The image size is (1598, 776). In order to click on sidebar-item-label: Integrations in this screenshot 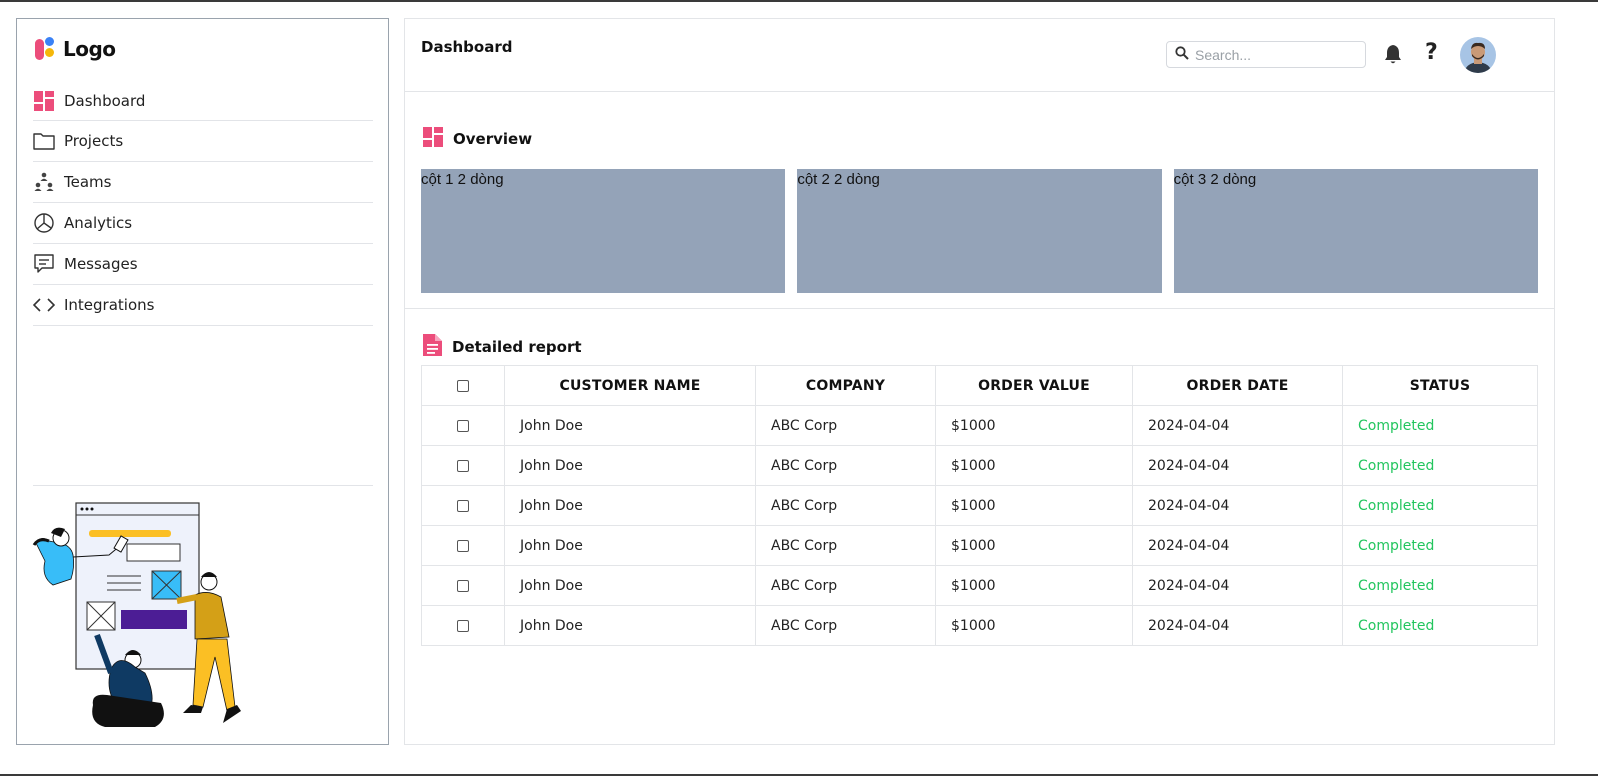, I will do `click(109, 305)`.